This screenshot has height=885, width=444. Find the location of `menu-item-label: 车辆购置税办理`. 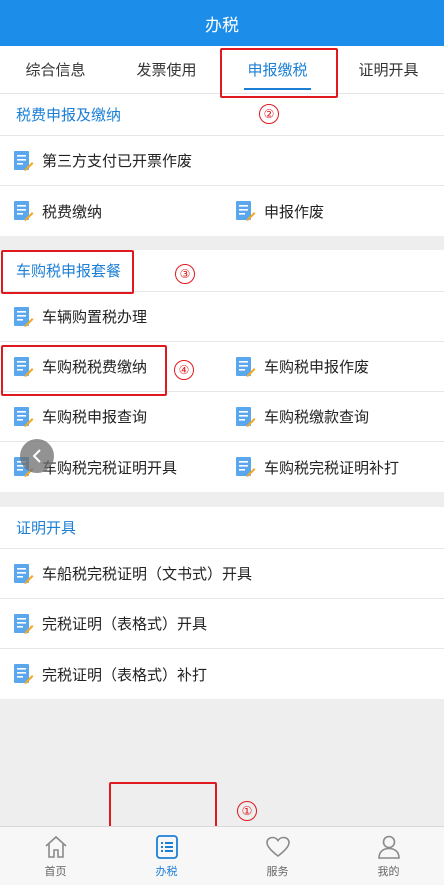

menu-item-label: 车辆购置税办理 is located at coordinates (95, 317).